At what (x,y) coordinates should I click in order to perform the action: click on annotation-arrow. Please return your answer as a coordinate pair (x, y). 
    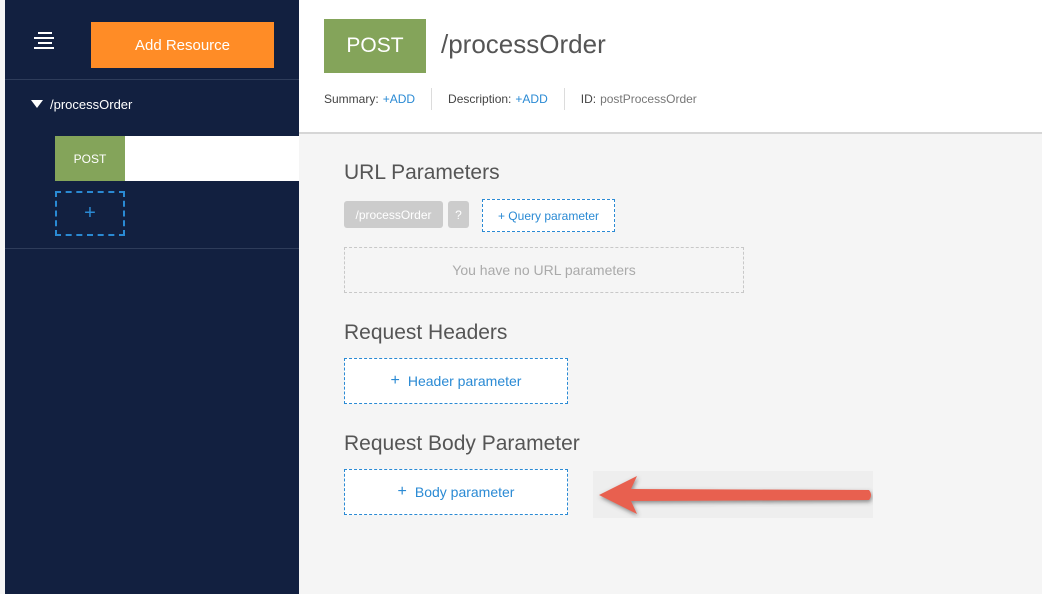
    Looking at the image, I should click on (733, 494).